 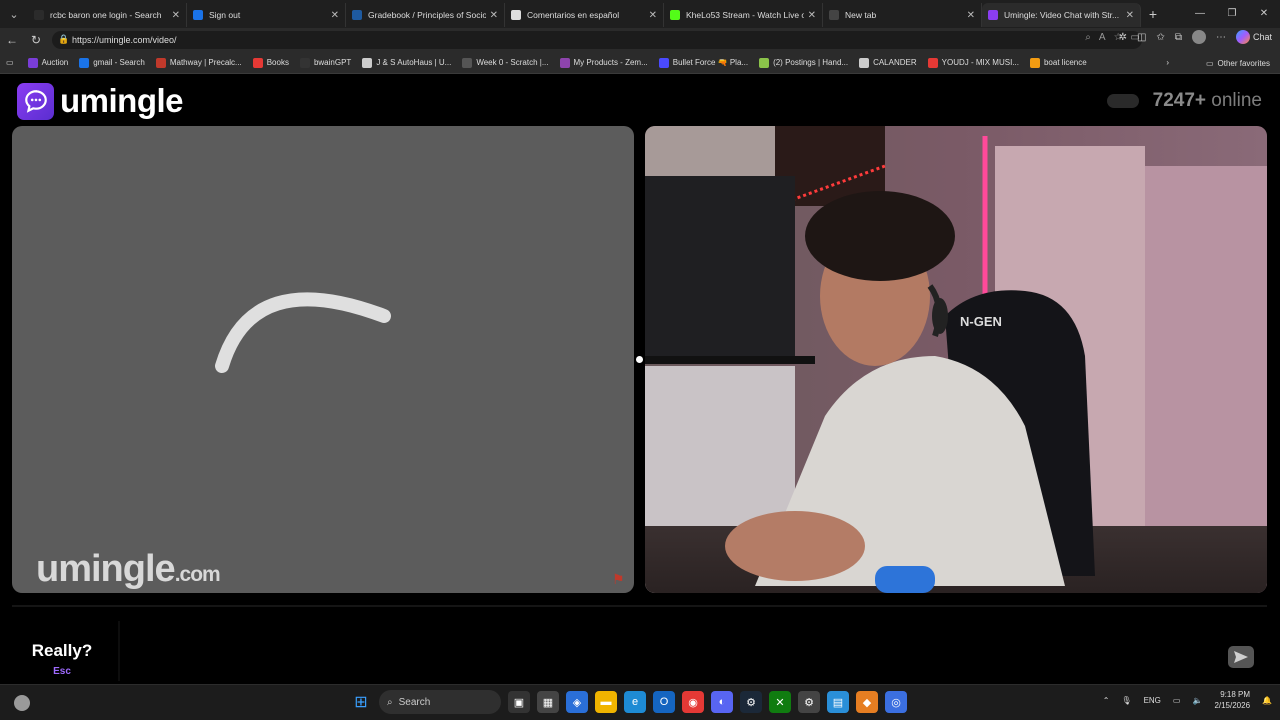 What do you see at coordinates (12, 40) in the screenshot?
I see `back-button: ←` at bounding box center [12, 40].